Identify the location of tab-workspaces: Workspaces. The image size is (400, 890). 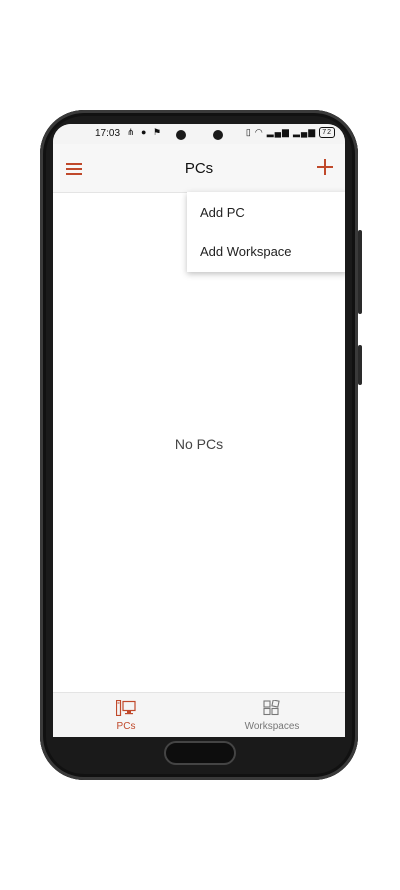
(272, 715).